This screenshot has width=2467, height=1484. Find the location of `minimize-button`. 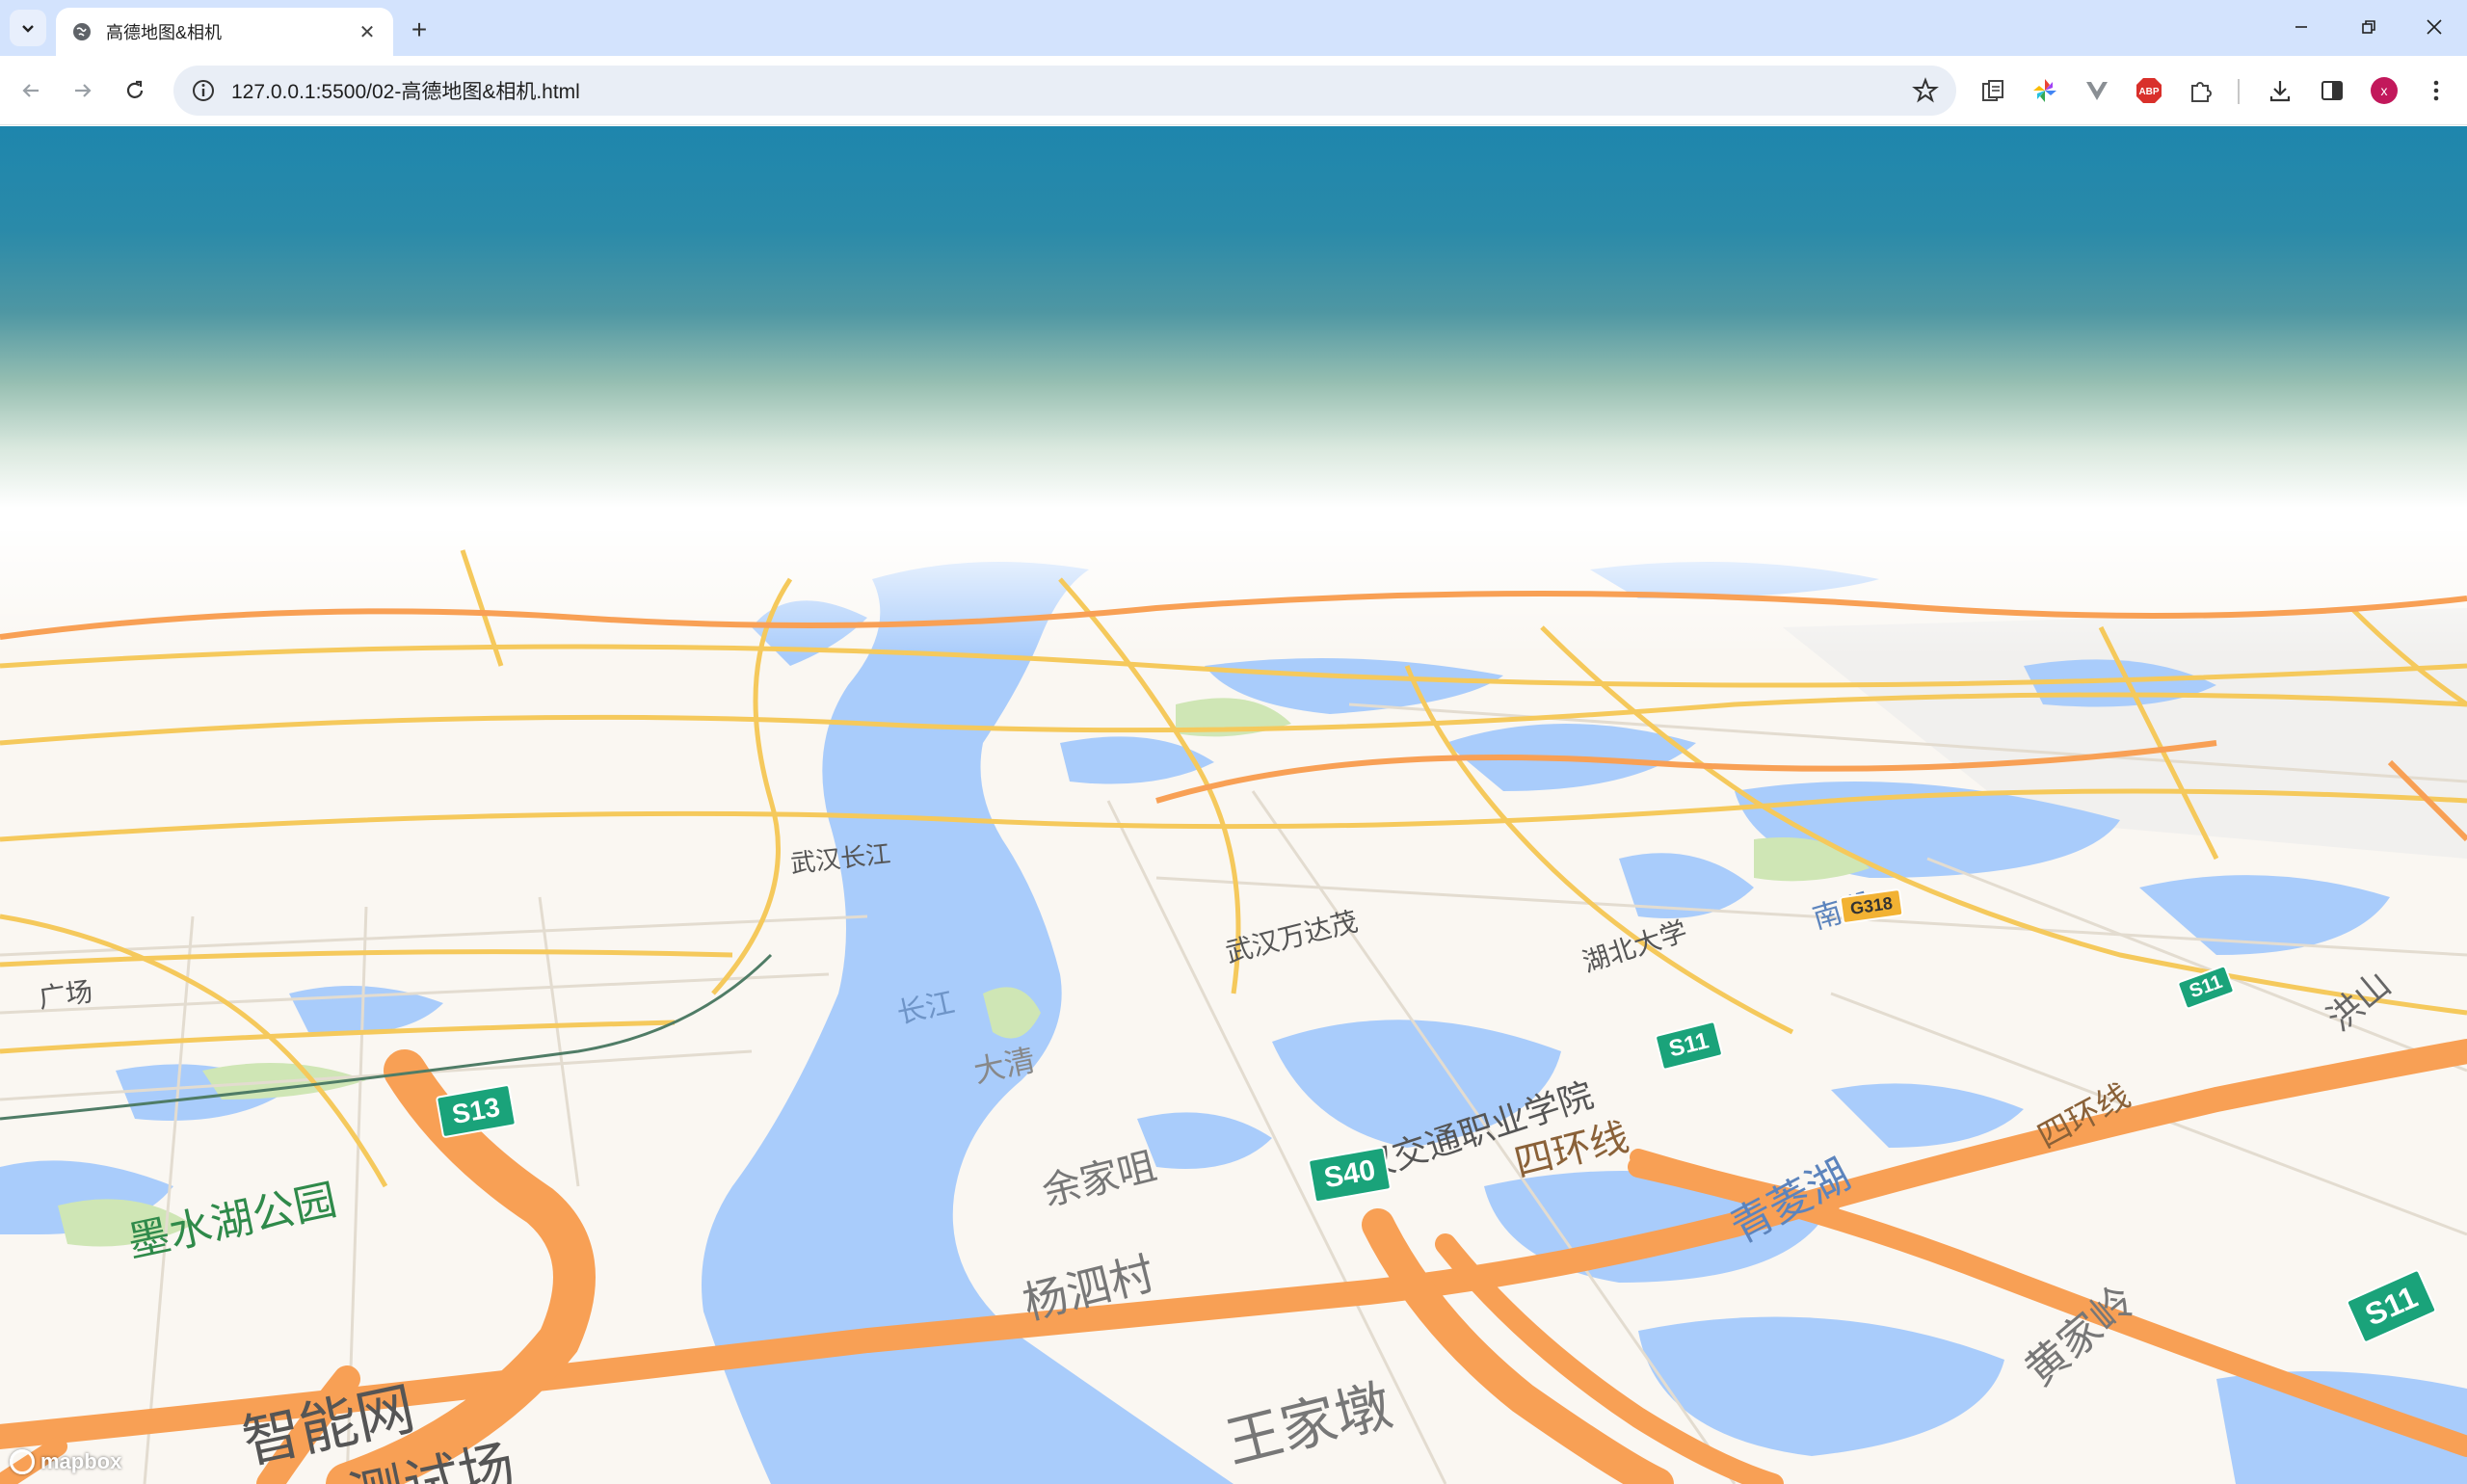

minimize-button is located at coordinates (2301, 27).